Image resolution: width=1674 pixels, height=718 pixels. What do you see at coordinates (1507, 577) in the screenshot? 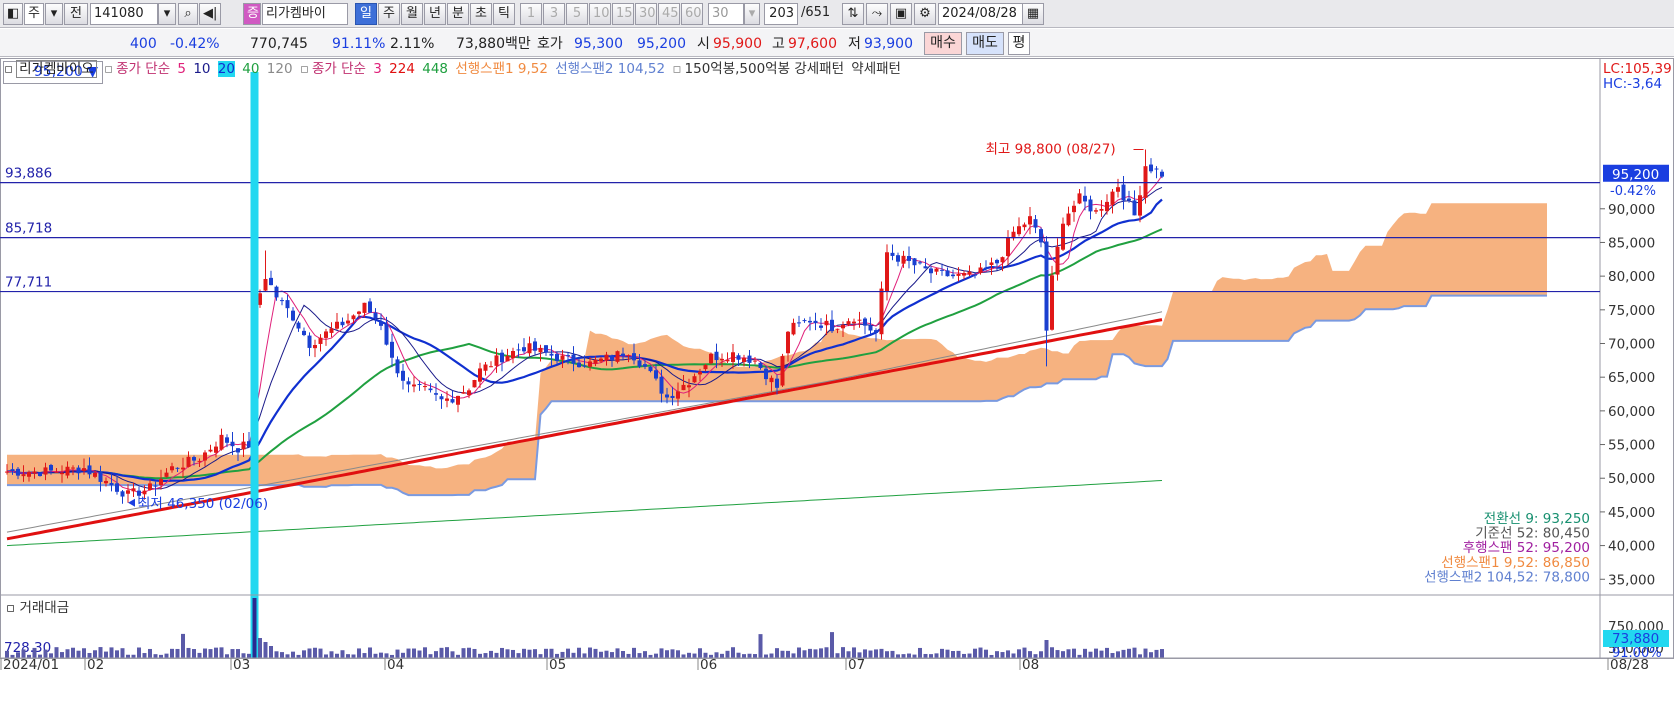
I see `indicator-readout: 선행스팬2 104,52: 78,800` at bounding box center [1507, 577].